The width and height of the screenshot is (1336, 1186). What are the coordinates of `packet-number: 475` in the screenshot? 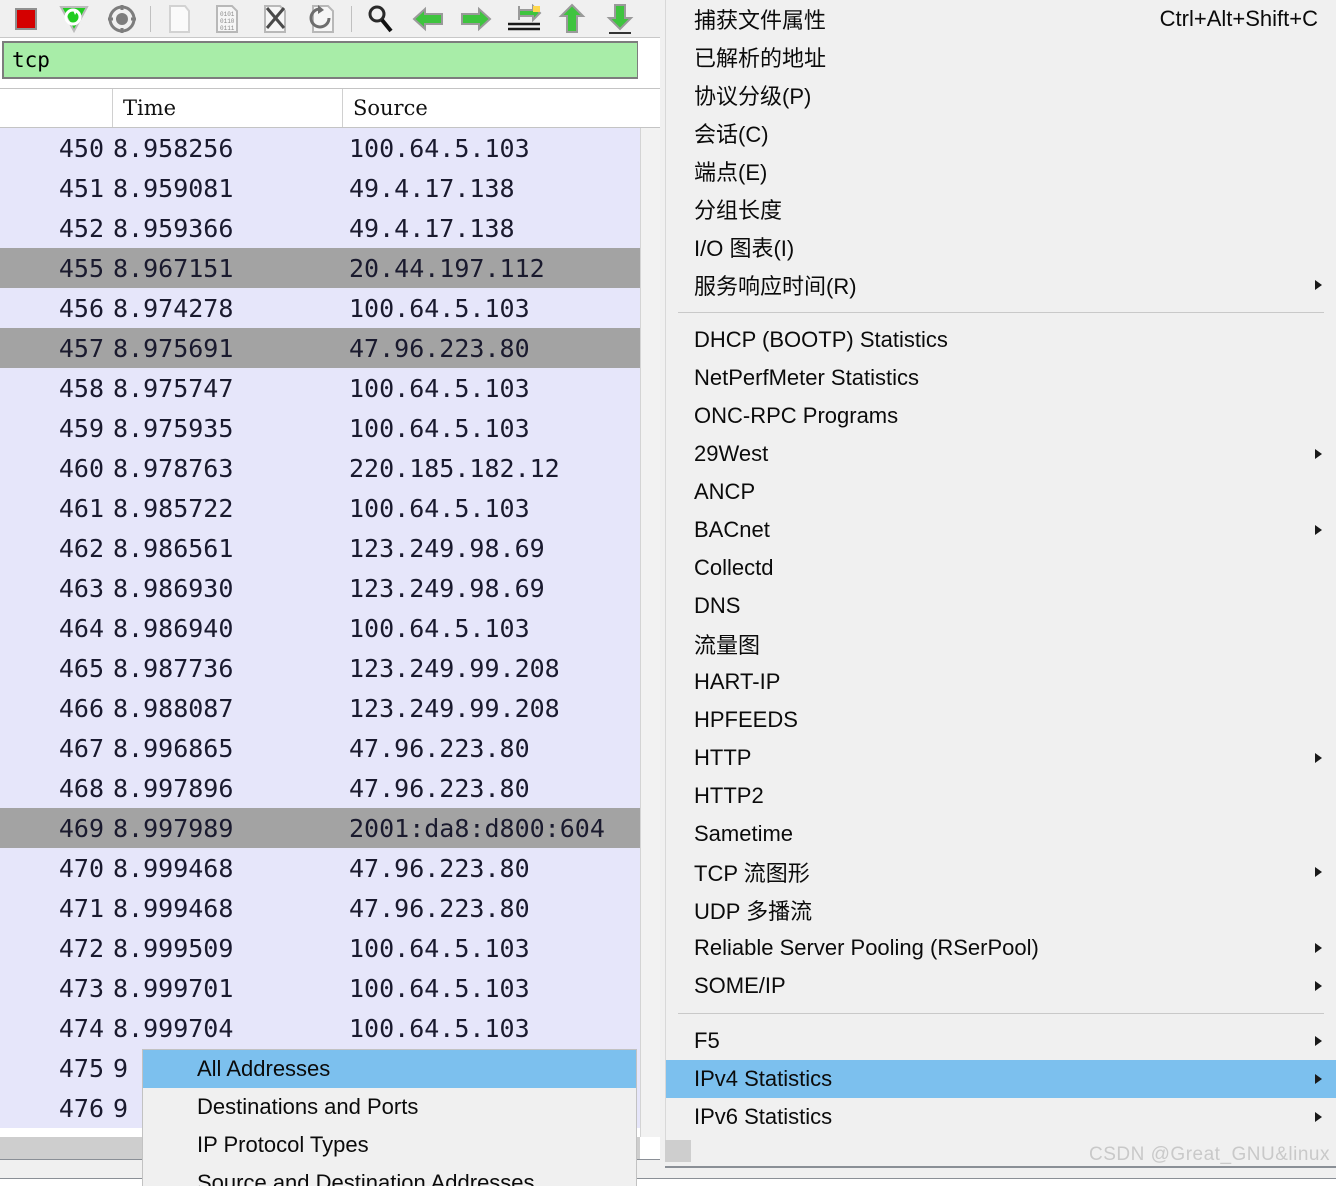 It's located at (81, 1068).